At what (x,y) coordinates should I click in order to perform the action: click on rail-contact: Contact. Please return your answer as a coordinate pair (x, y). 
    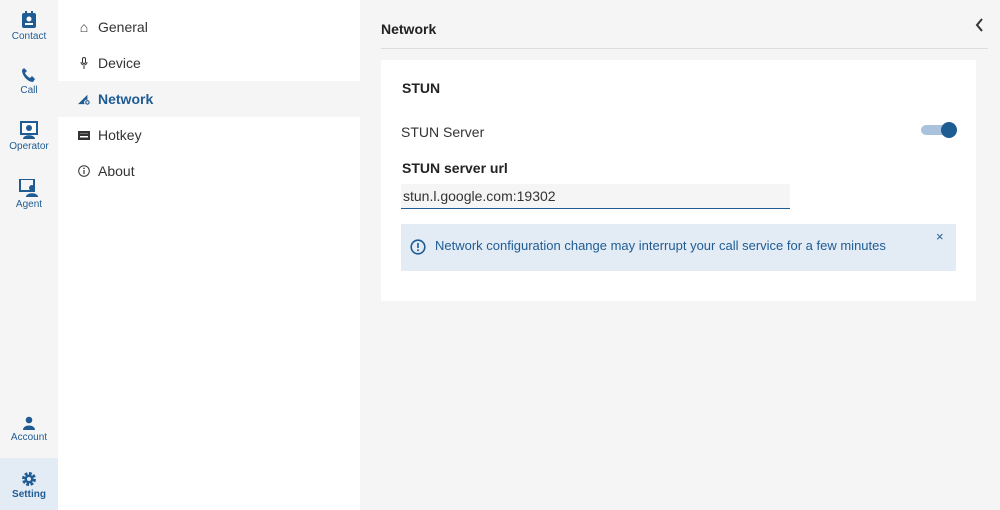
    Looking at the image, I should click on (29, 26).